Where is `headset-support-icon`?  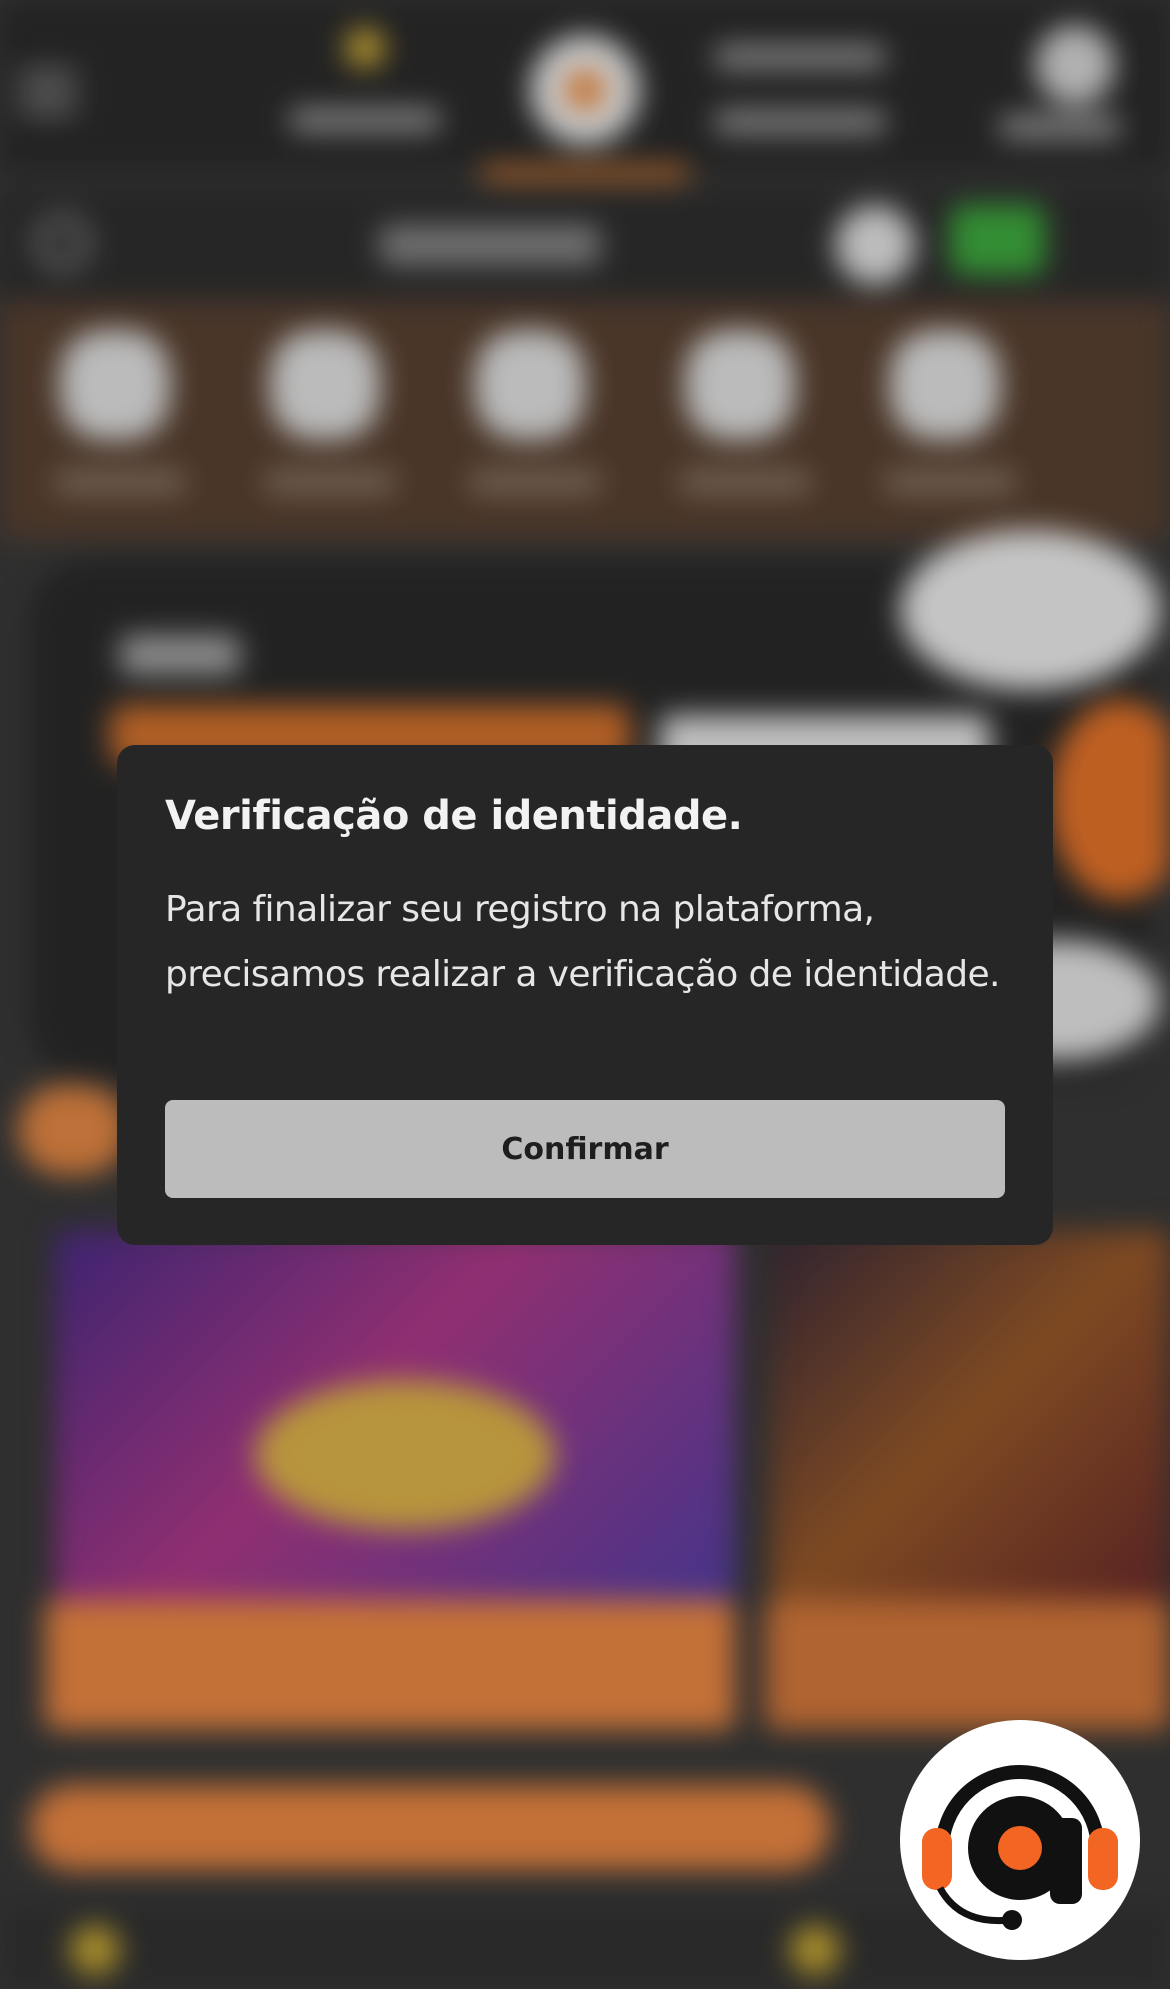
headset-support-icon is located at coordinates (1020, 1847).